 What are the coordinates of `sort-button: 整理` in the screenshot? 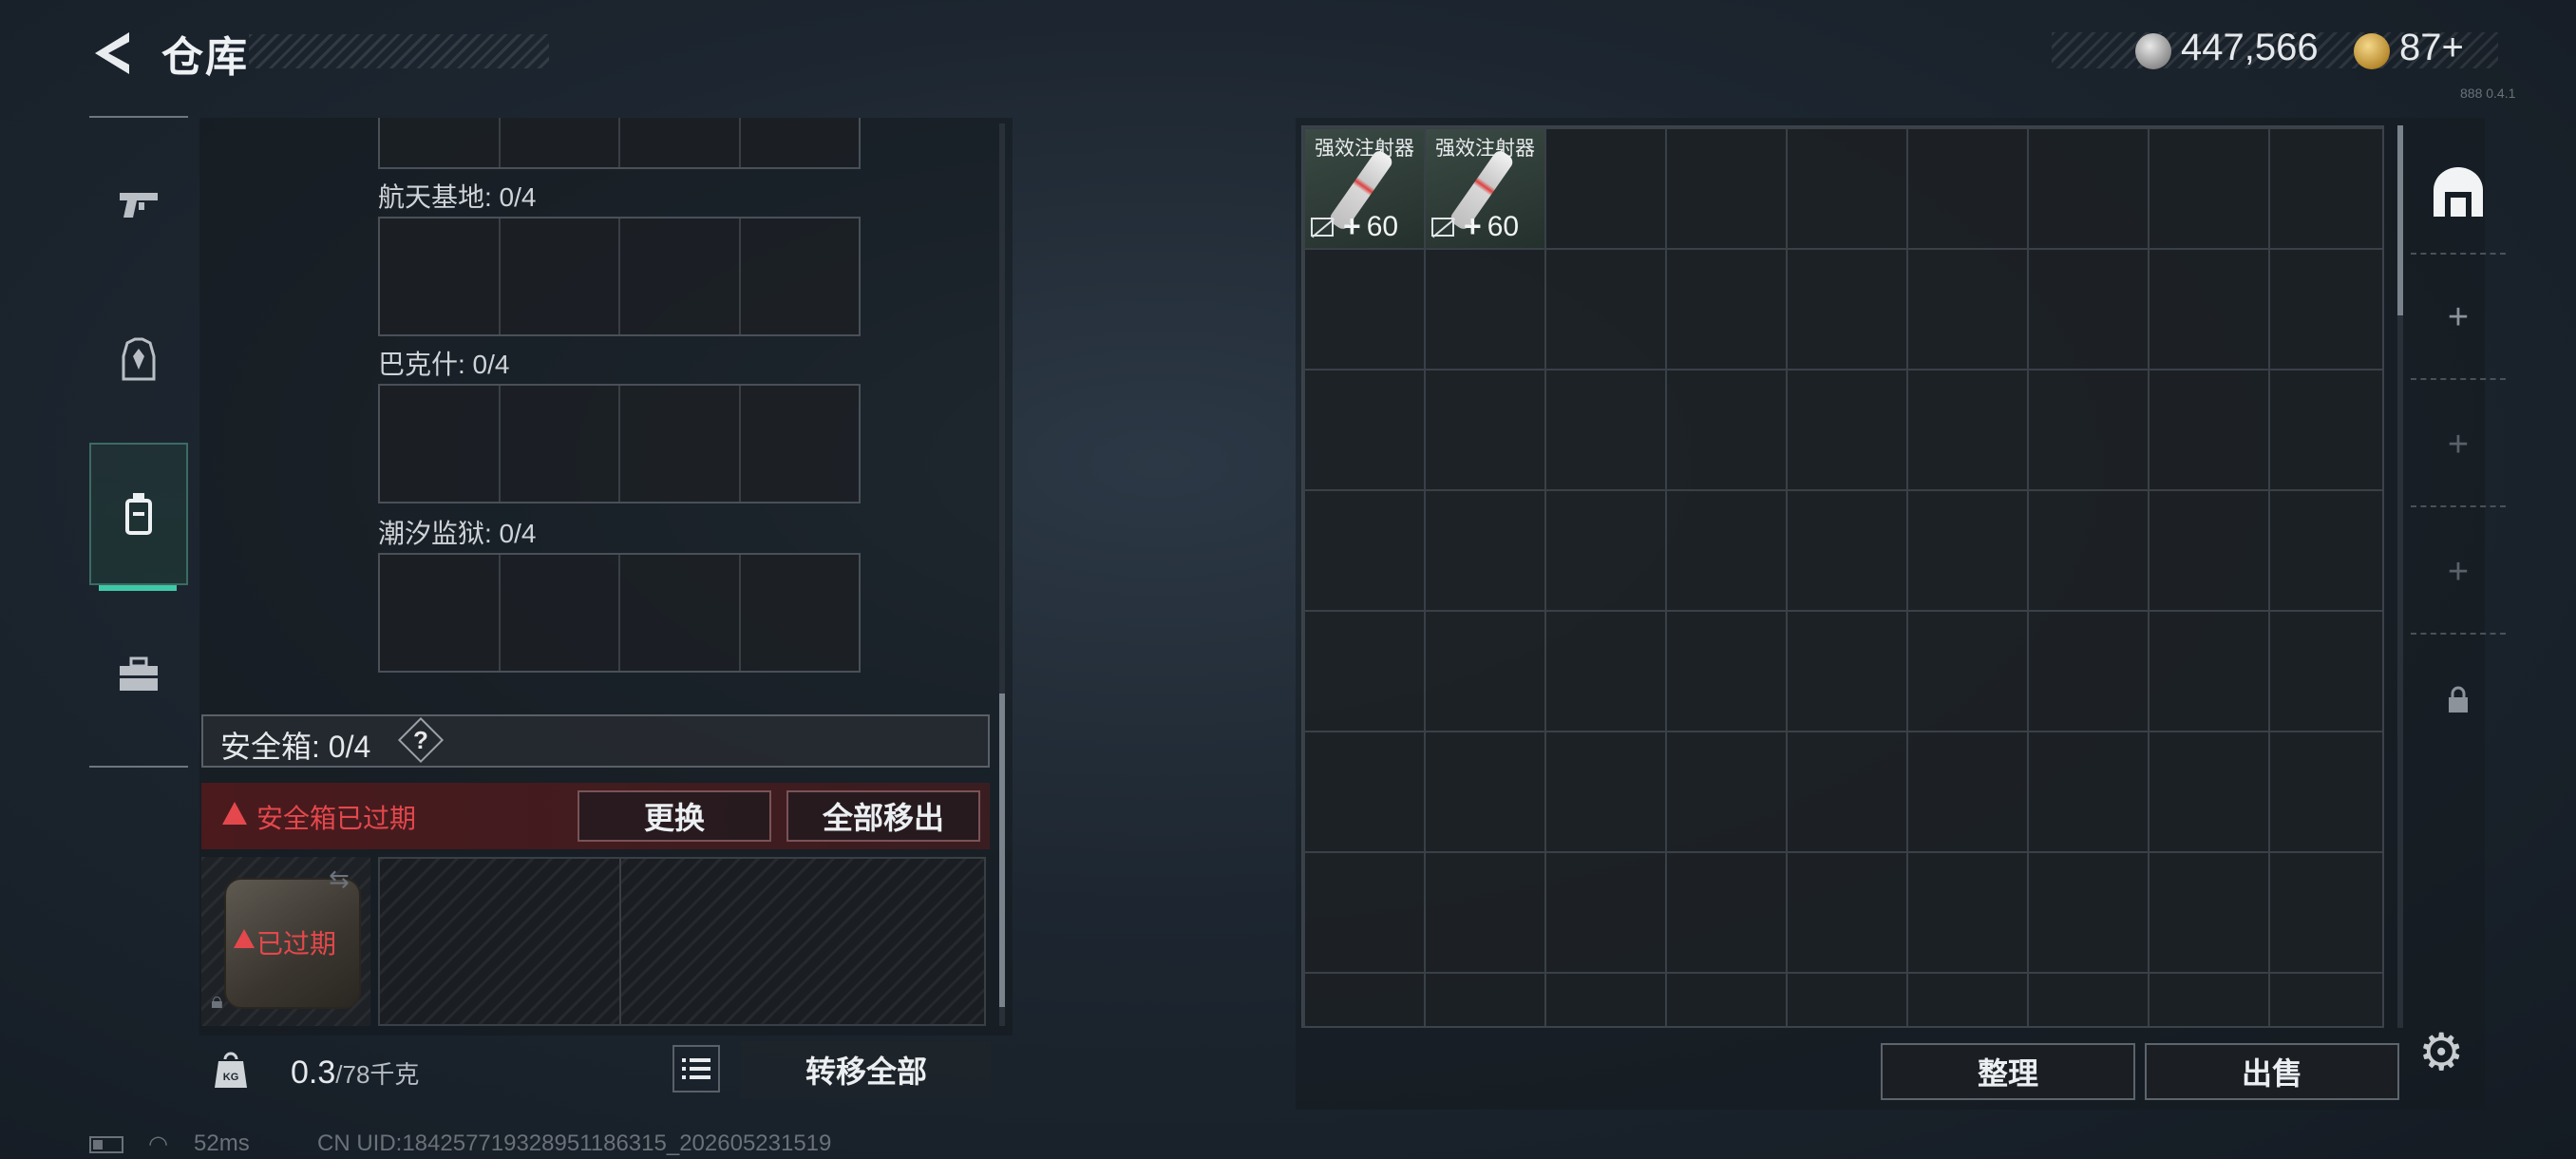 It's located at (2008, 1071).